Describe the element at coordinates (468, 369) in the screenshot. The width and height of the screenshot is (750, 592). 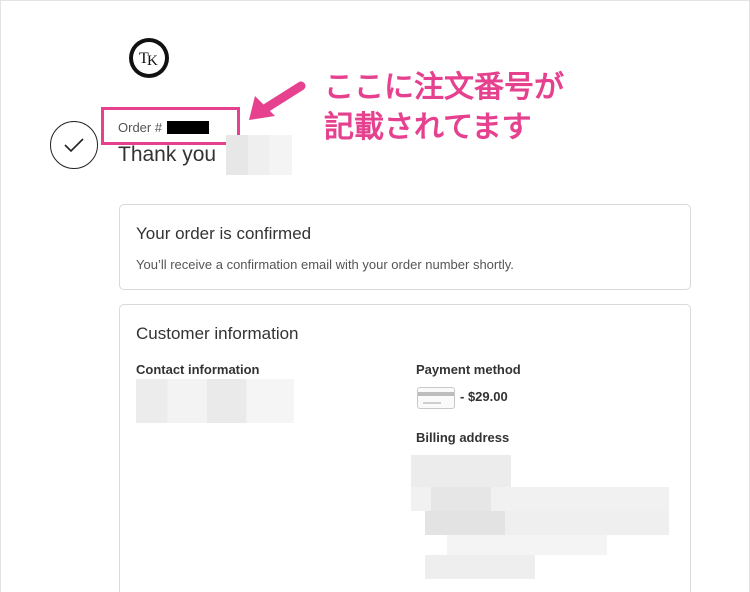
I see `payment-method-label: Payment method` at that location.